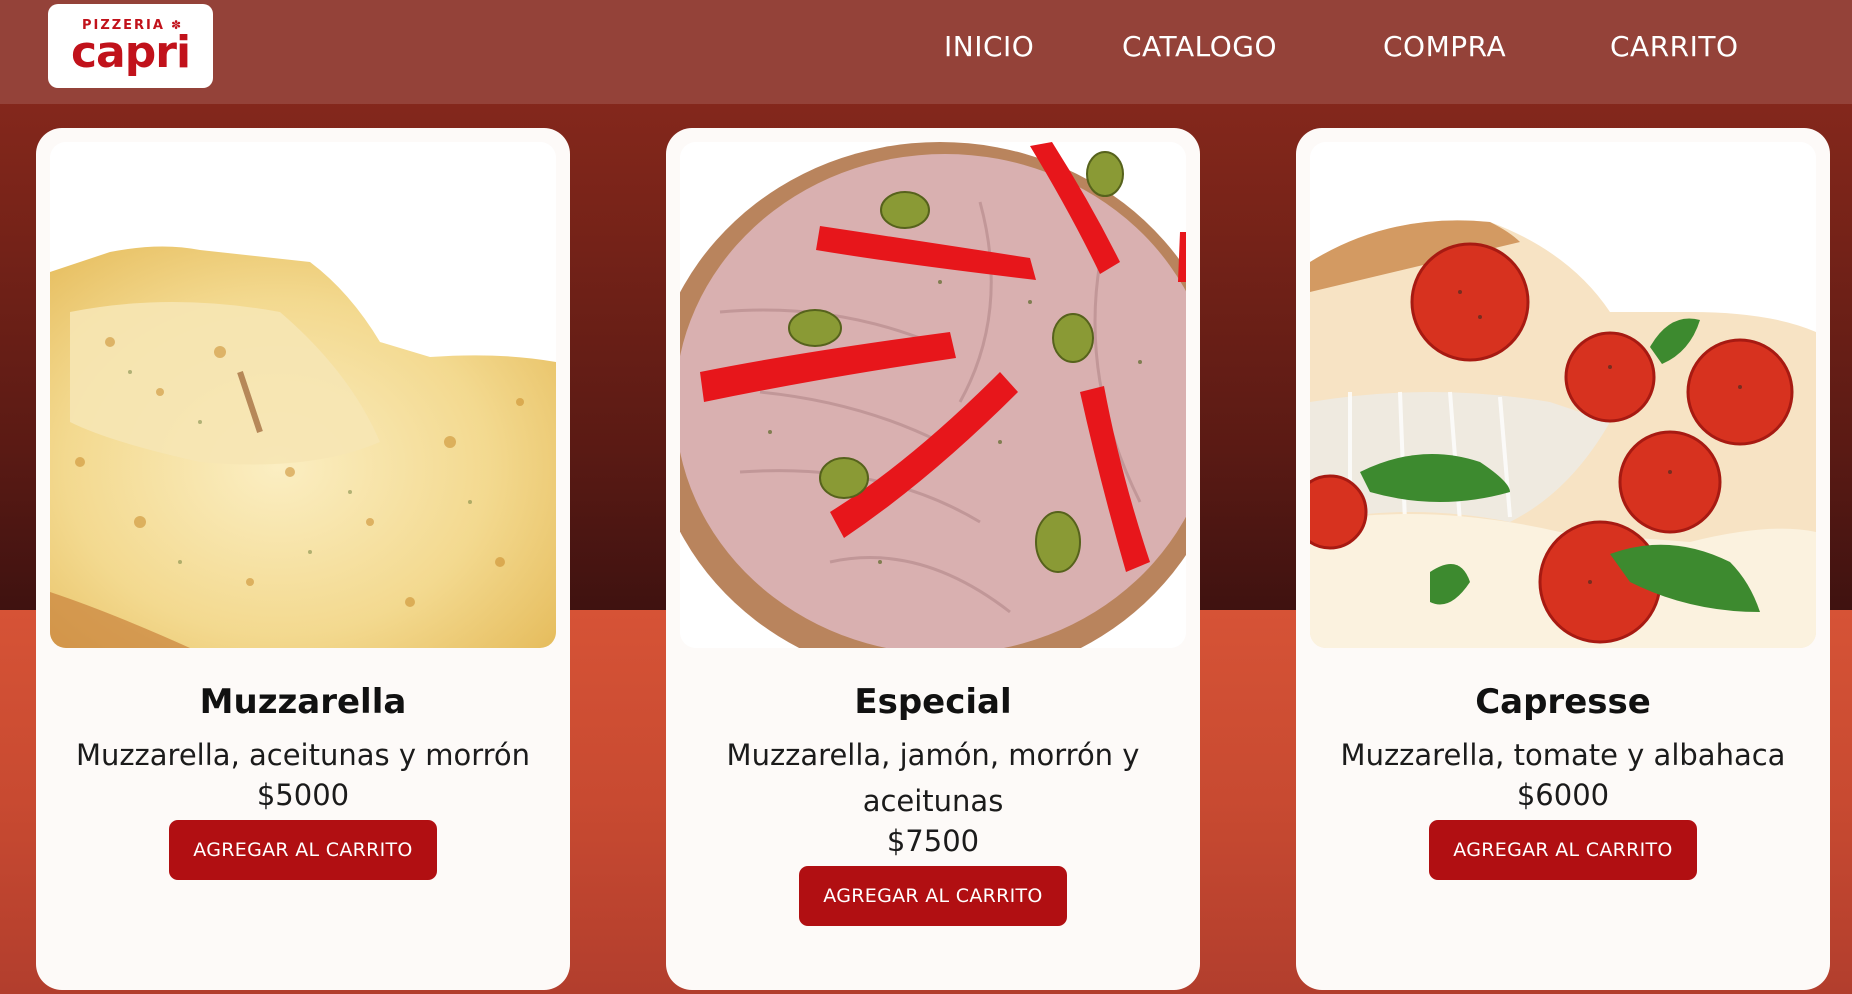 Image resolution: width=1852 pixels, height=994 pixels. Describe the element at coordinates (1563, 795) in the screenshot. I see `product-price: $6000` at that location.